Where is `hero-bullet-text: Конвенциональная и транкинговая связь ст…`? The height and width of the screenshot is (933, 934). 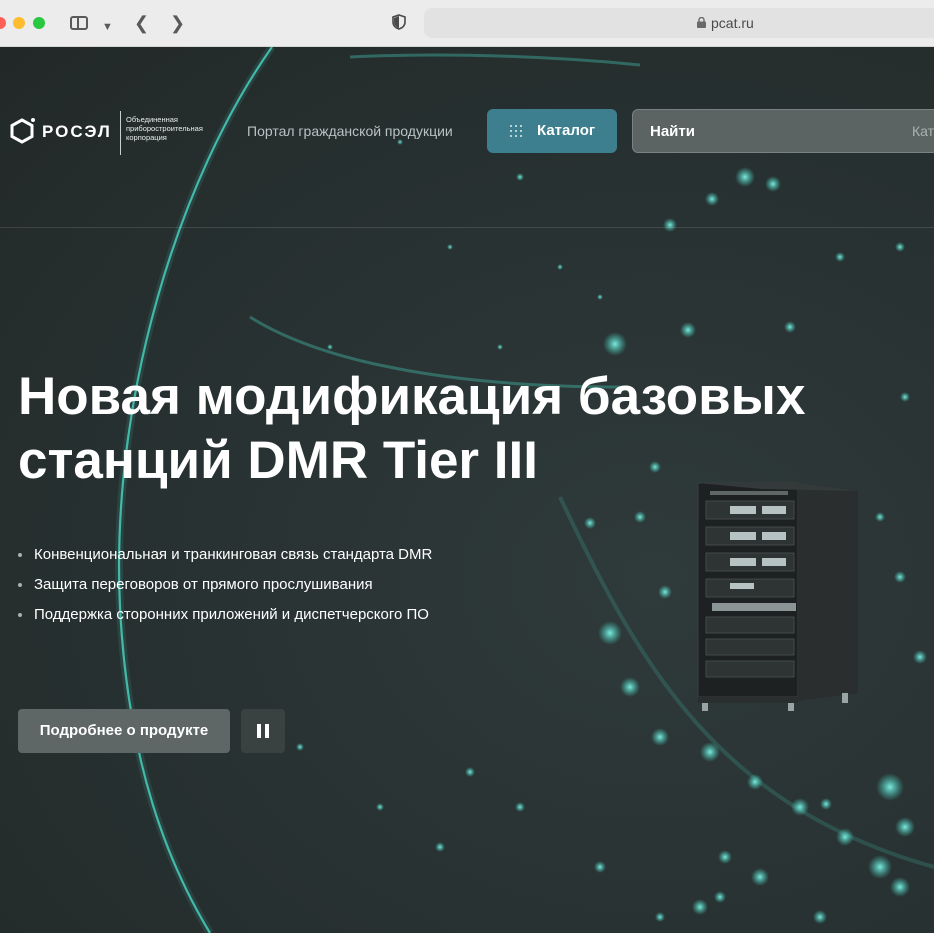
hero-bullet-text: Конвенциональная и транкинговая связь ст… is located at coordinates (233, 554).